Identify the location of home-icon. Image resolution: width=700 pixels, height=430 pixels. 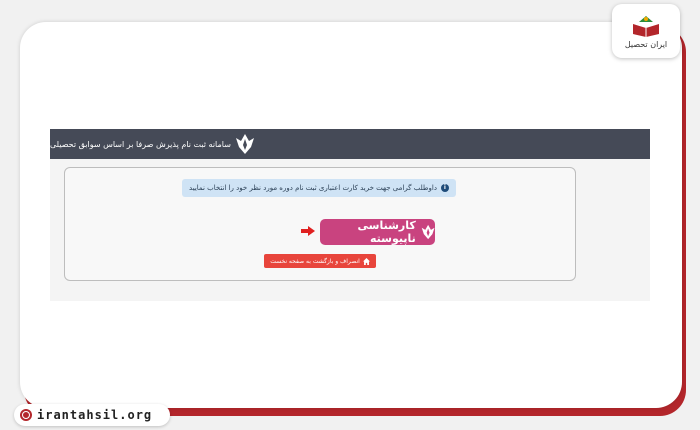
(366, 261).